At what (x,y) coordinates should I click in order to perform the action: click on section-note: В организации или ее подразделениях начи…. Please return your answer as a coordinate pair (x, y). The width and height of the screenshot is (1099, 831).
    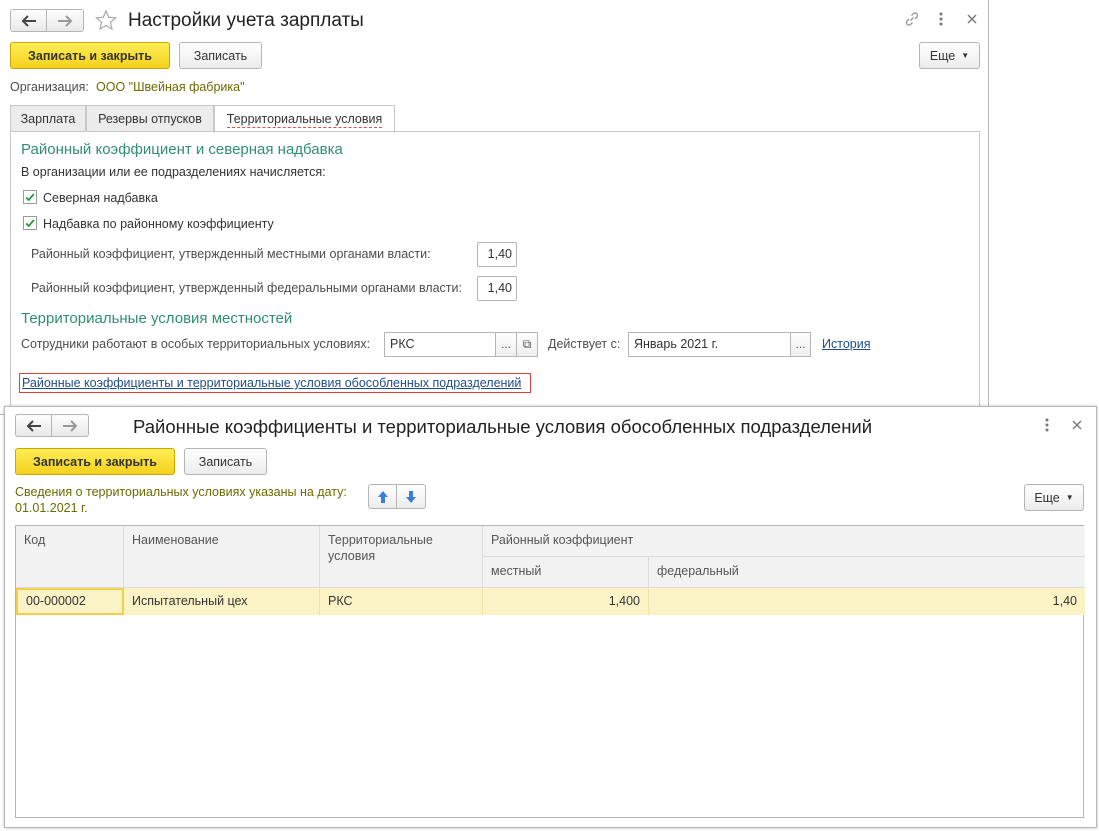
    Looking at the image, I should click on (173, 172).